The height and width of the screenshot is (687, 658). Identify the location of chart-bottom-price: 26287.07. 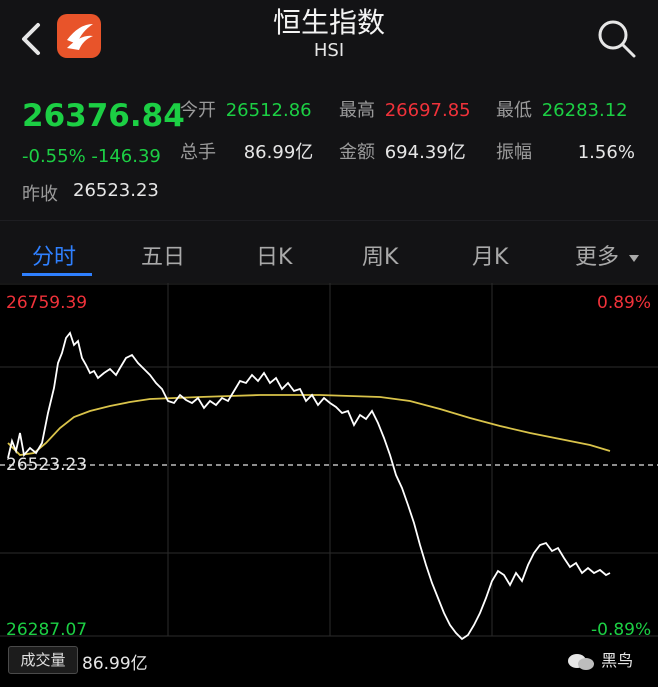
(47, 630).